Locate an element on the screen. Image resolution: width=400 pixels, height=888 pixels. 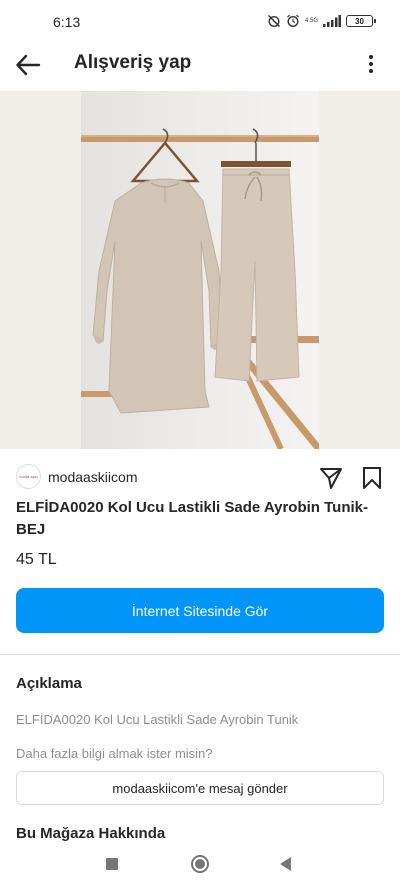
signal-icon is located at coordinates (332, 21).